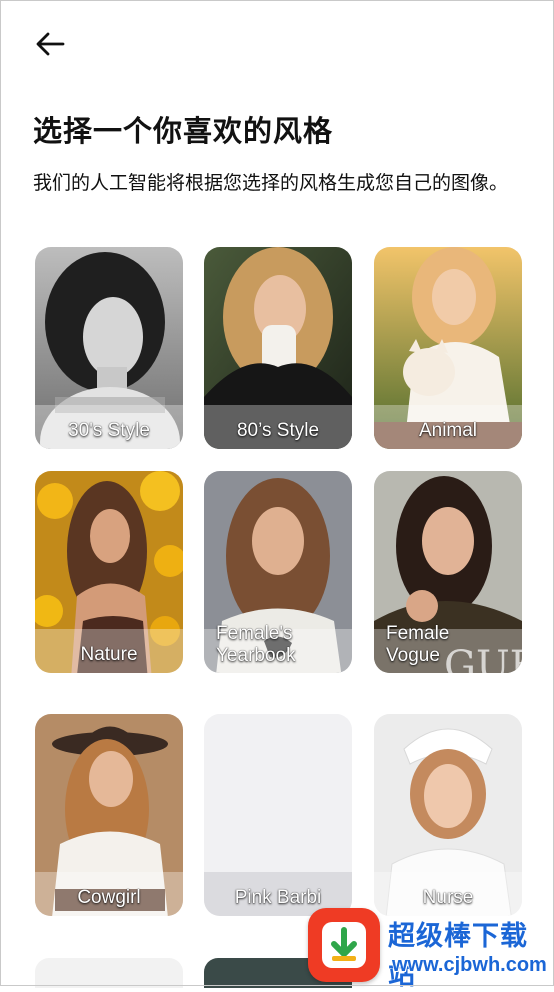  Describe the element at coordinates (109, 654) in the screenshot. I see `style-label: Nature` at that location.